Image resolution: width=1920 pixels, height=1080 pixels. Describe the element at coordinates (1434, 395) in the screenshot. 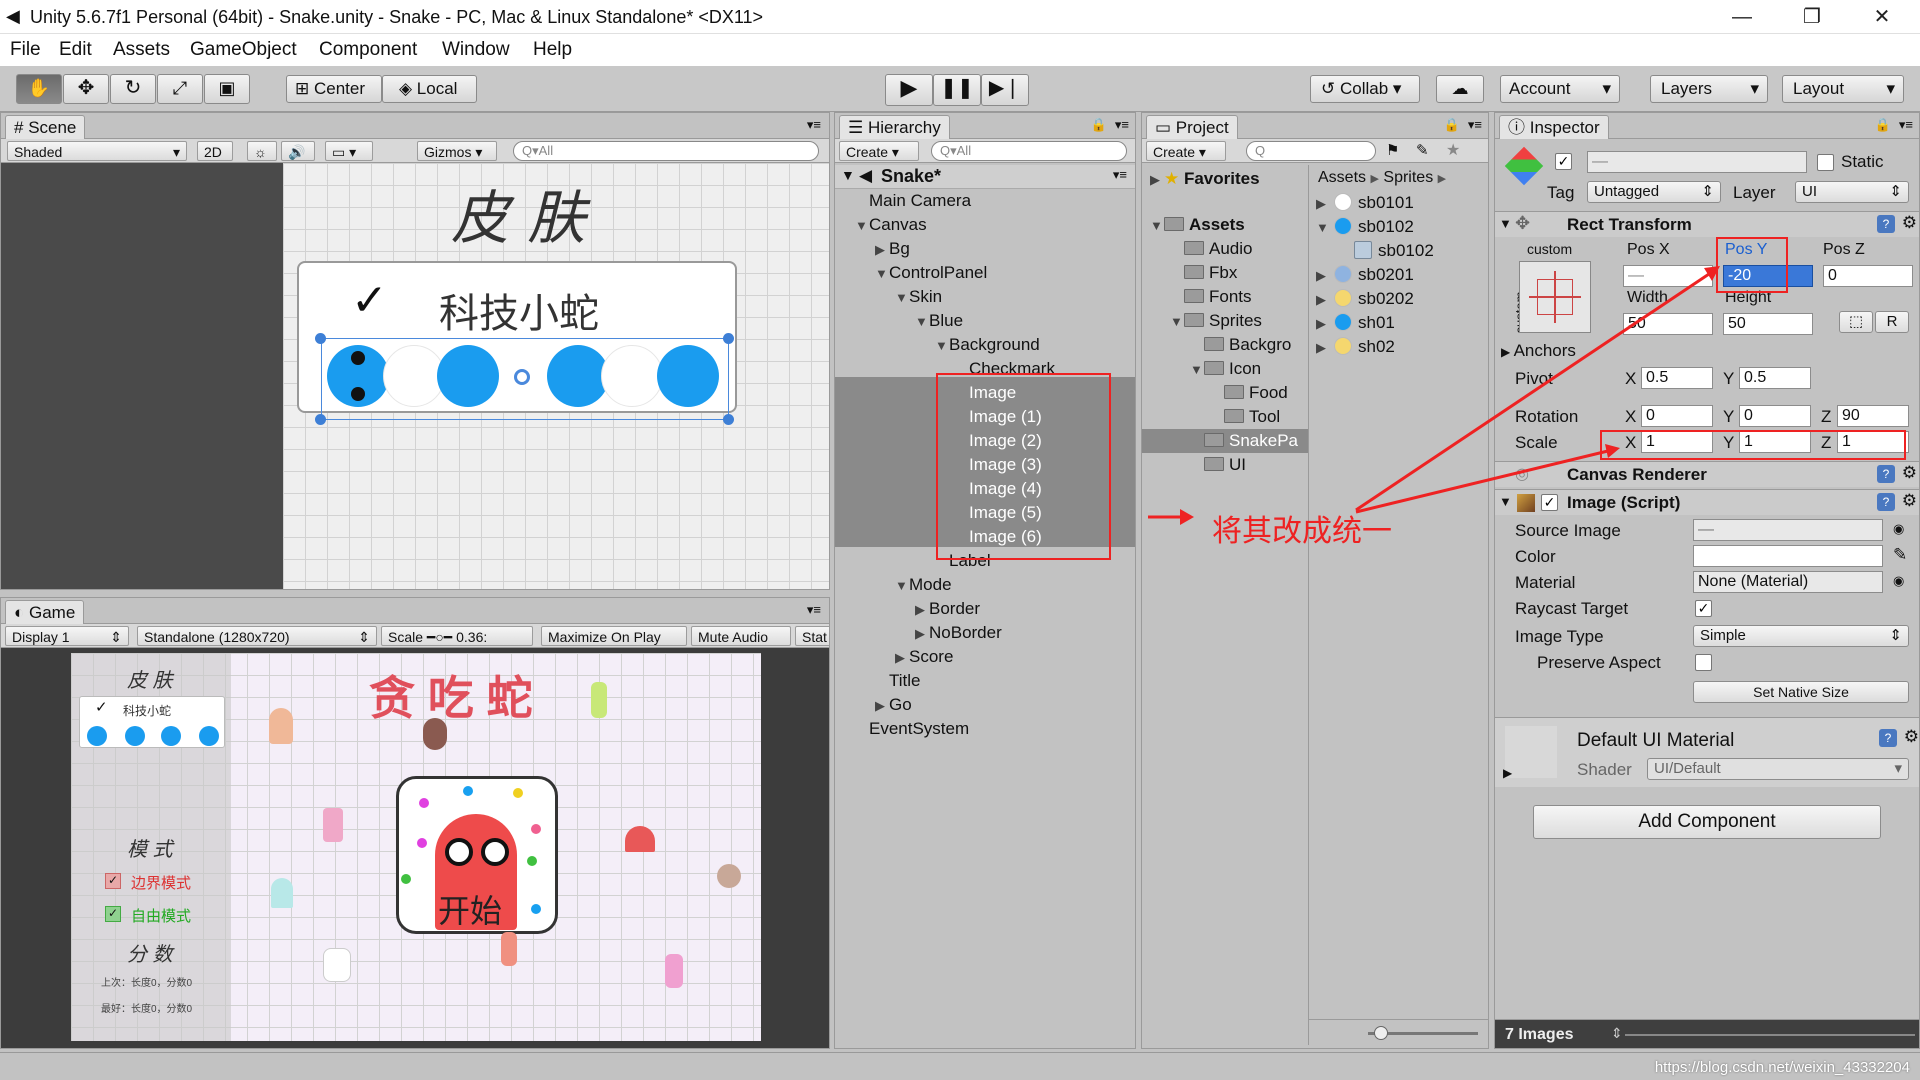

I see `annotation-arrows` at that location.